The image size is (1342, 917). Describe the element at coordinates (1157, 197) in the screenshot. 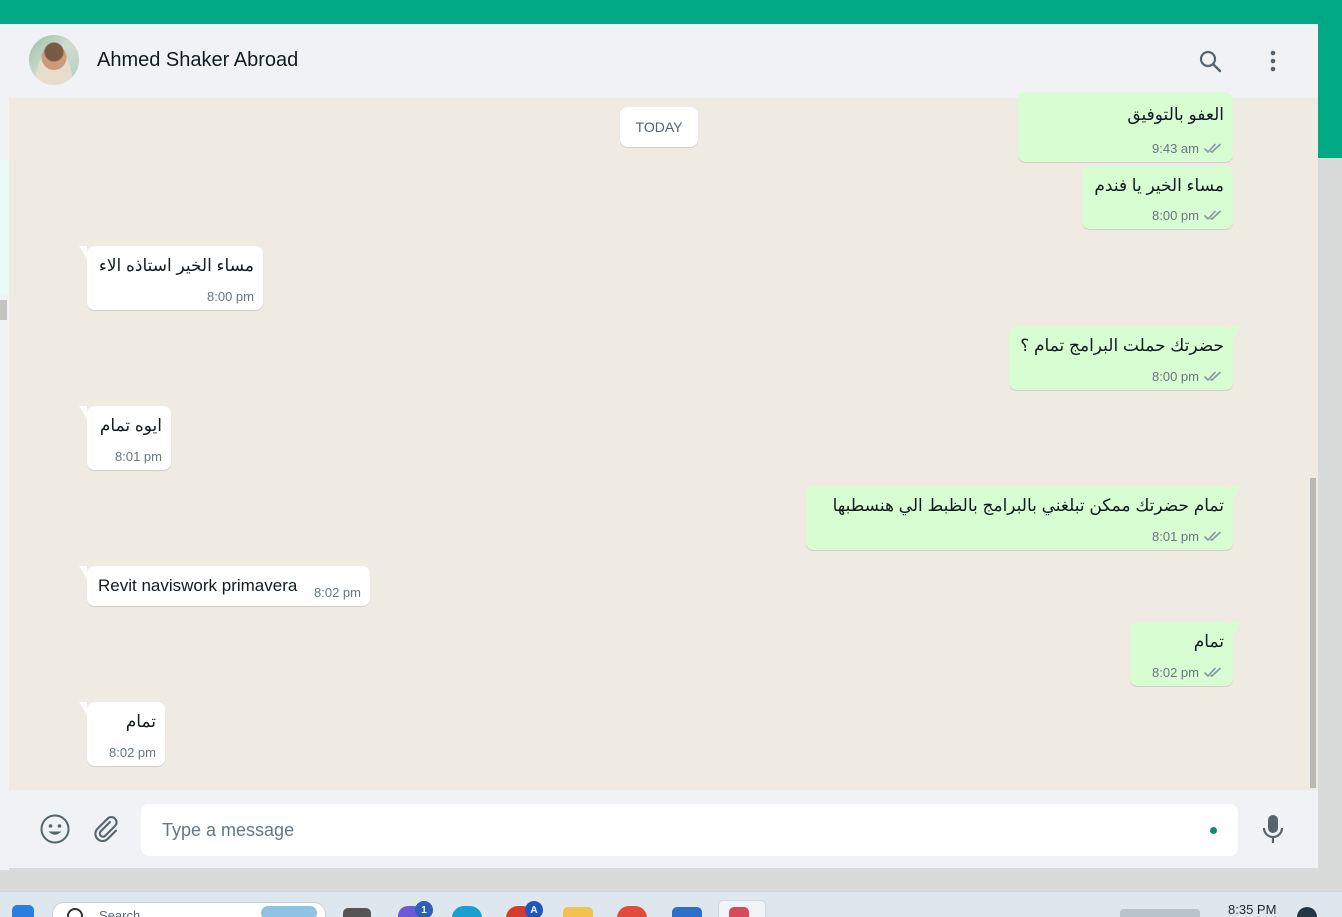

I see `message-bubble-outgoing: مساء الخير يا فندم 8:00 pm` at that location.